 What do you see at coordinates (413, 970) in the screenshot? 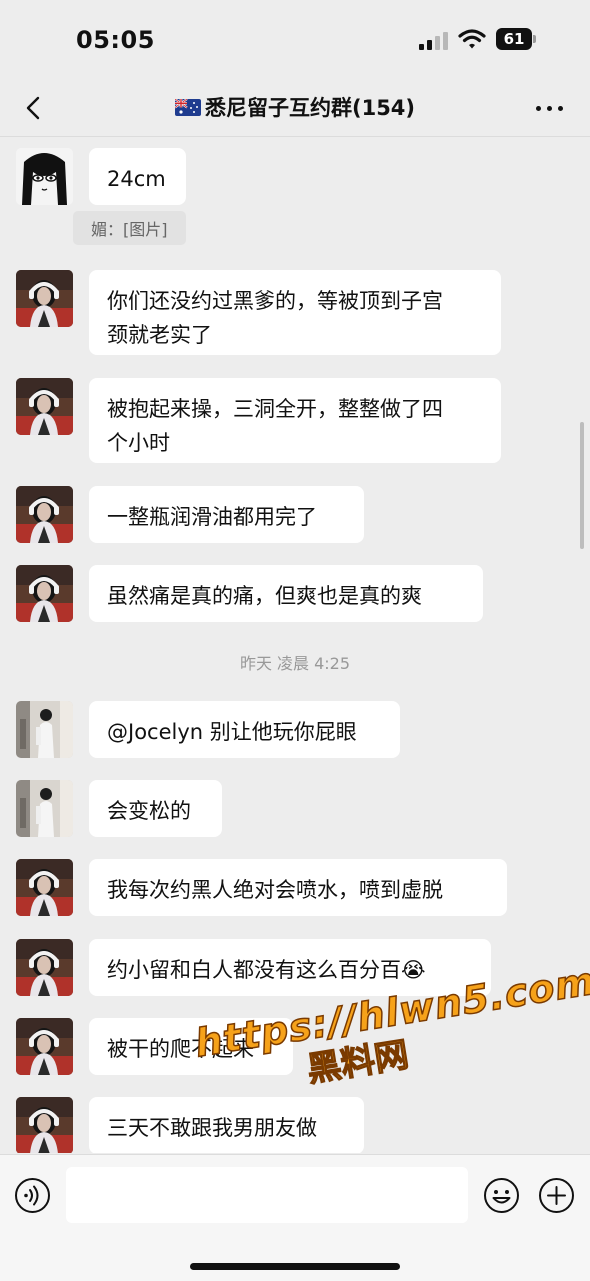
I see `loudly-crying-emoji-icon: 😭` at bounding box center [413, 970].